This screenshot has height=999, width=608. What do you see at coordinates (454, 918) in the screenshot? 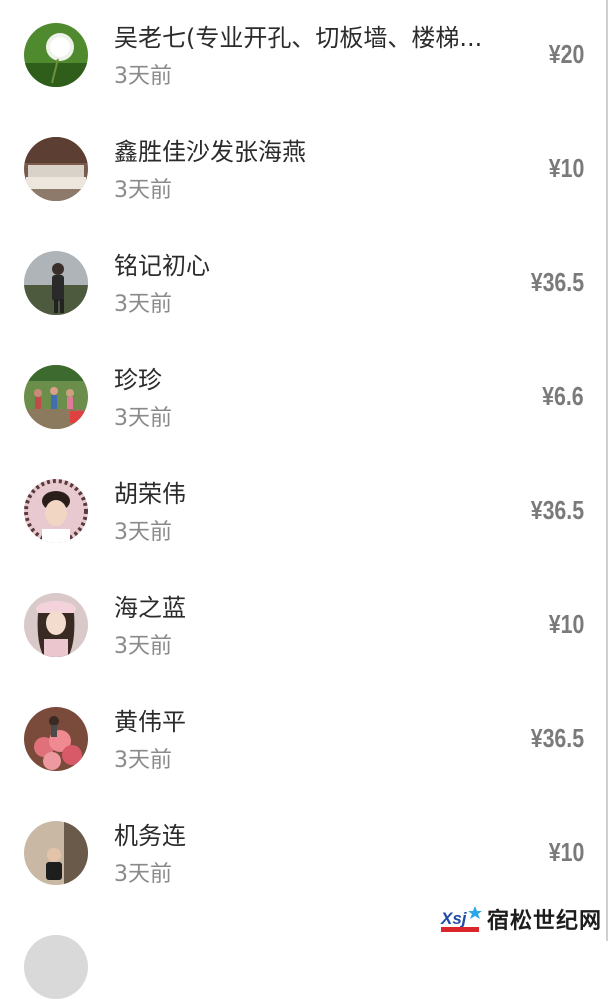
I see `svg-text: Xsj` at bounding box center [454, 918].